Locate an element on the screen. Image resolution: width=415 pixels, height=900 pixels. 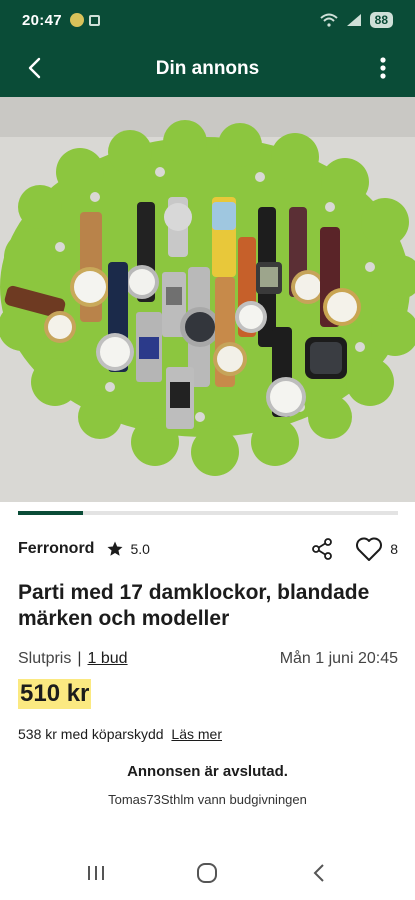
star-icon is located at coordinates (115, 548).